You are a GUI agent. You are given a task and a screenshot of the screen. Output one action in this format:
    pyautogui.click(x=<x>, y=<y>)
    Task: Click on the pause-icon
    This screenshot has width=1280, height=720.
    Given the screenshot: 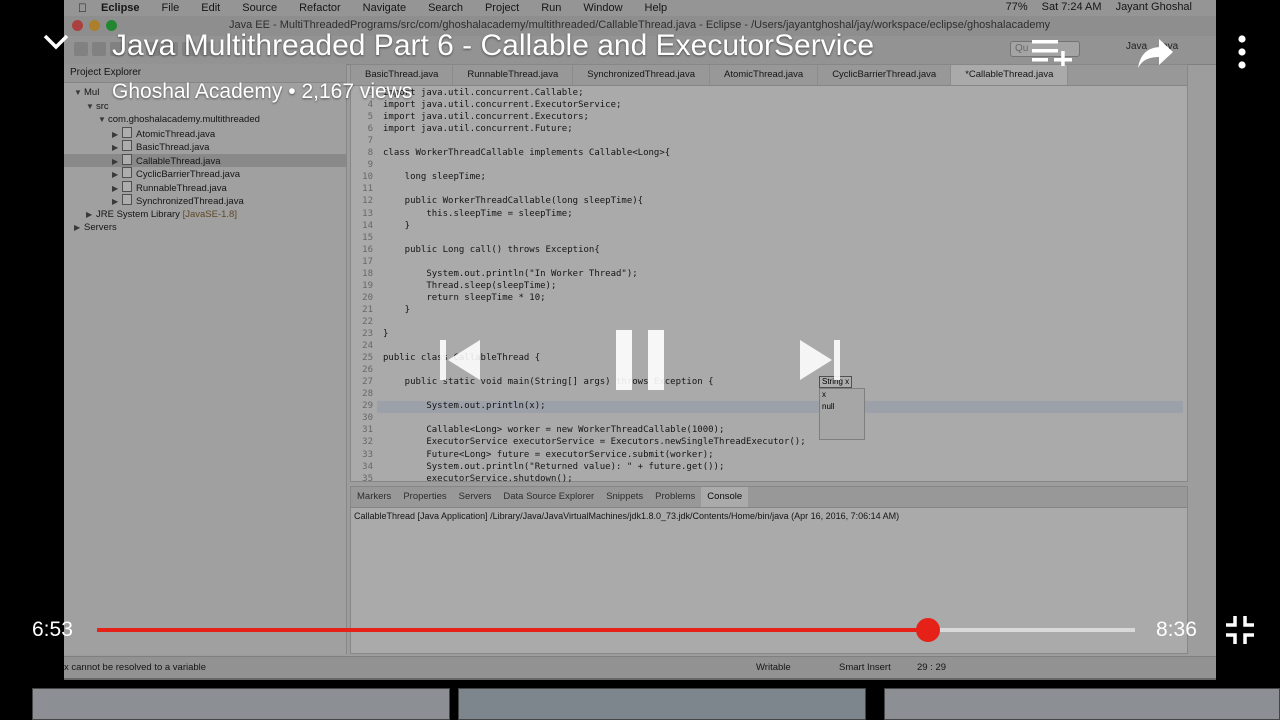 What is the action you would take?
    pyautogui.click(x=640, y=362)
    